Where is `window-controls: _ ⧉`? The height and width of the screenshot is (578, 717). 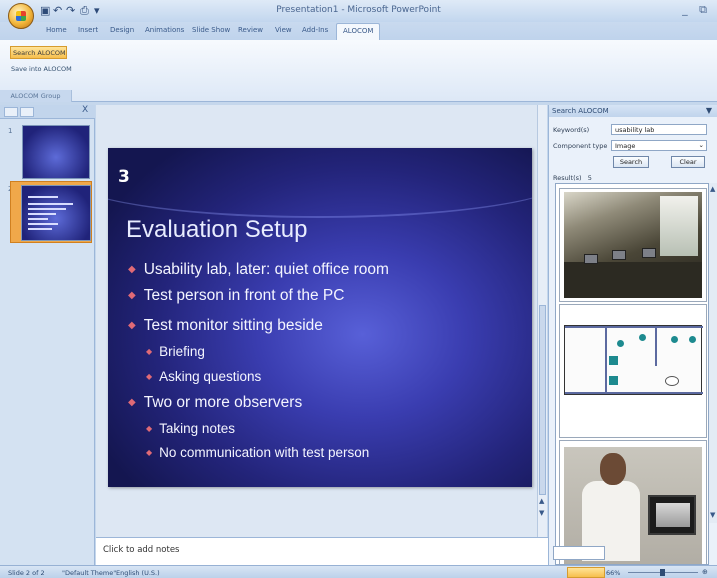 window-controls: _ ⧉ is located at coordinates (696, 10).